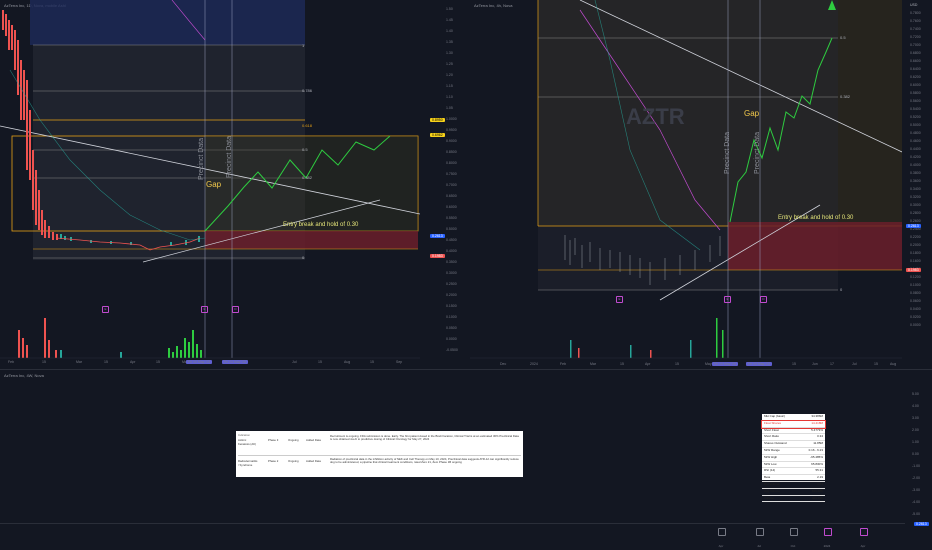 The height and width of the screenshot is (550, 932). Describe the element at coordinates (915, 133) in the screenshot. I see `label-text: 0.4800` at that location.